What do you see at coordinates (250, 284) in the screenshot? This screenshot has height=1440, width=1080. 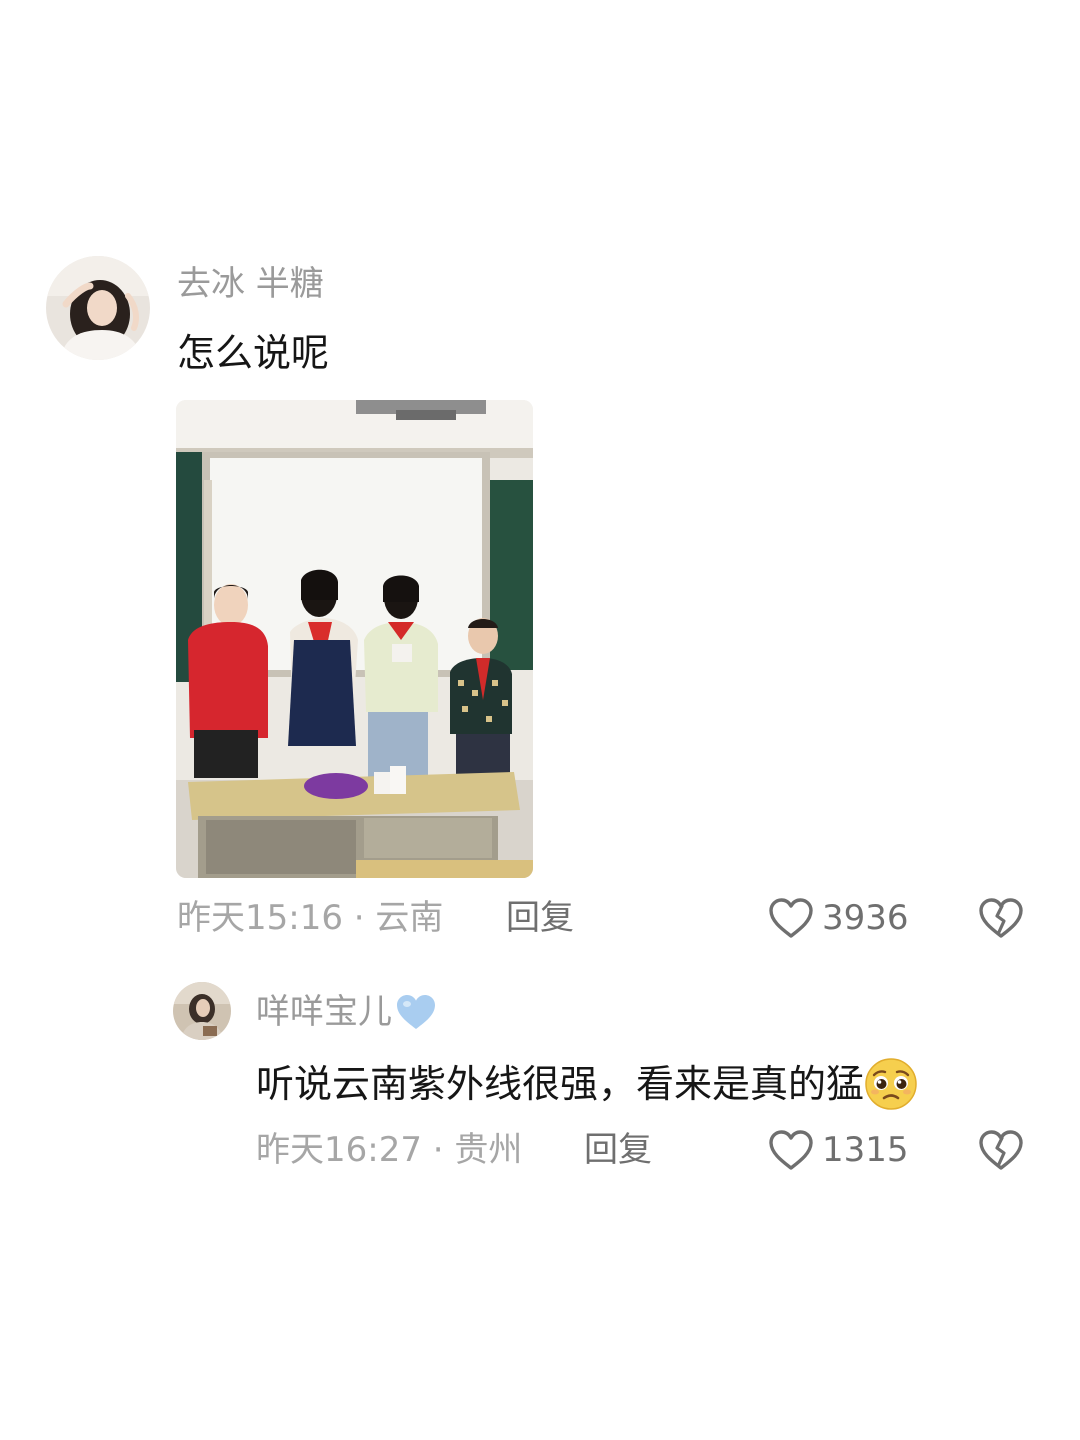 I see `username: 去冰 半糖` at bounding box center [250, 284].